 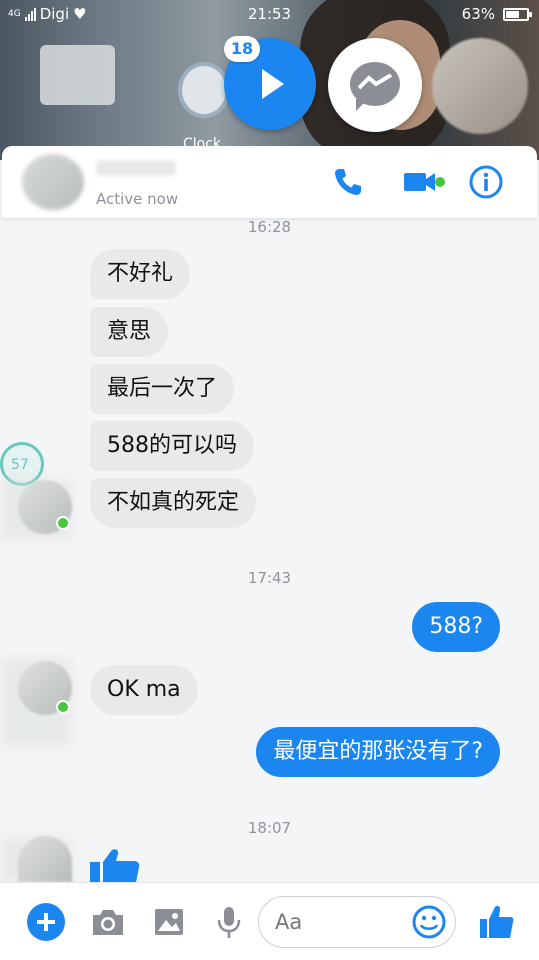 What do you see at coordinates (375, 82) in the screenshot?
I see `messenger-bolt-icon` at bounding box center [375, 82].